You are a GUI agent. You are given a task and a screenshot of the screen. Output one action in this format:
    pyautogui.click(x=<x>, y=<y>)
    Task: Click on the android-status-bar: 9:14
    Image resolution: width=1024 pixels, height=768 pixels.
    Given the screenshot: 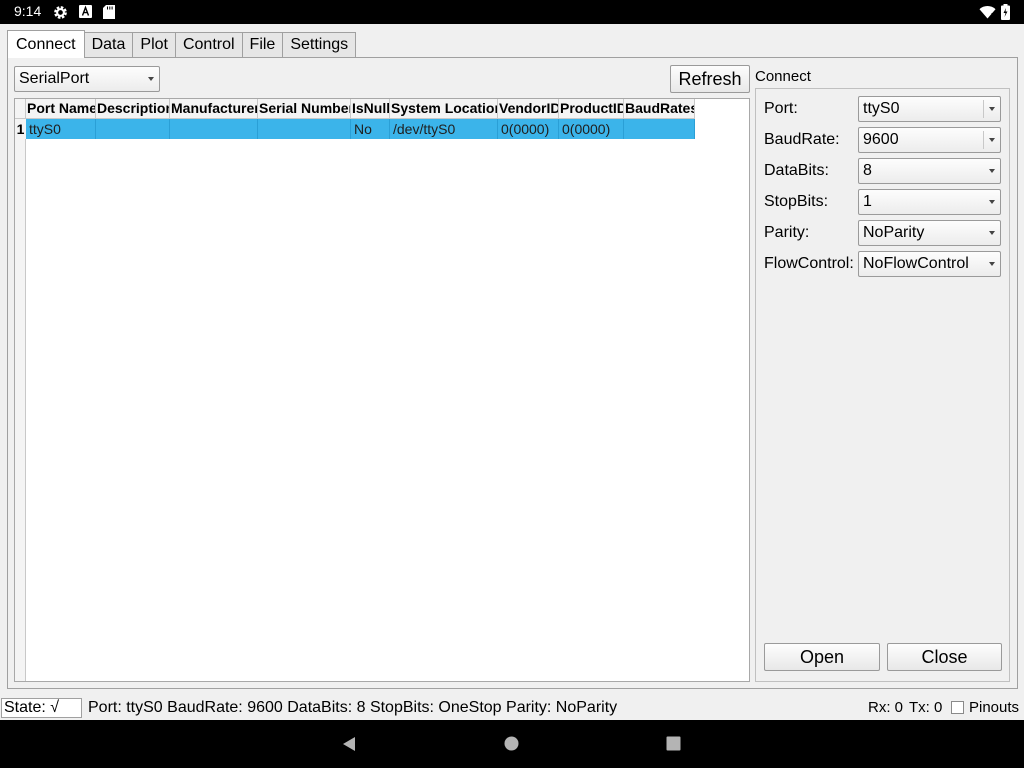 What is the action you would take?
    pyautogui.click(x=512, y=12)
    